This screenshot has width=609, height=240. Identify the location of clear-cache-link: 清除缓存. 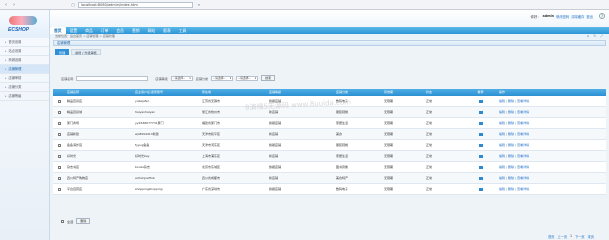
(577, 16).